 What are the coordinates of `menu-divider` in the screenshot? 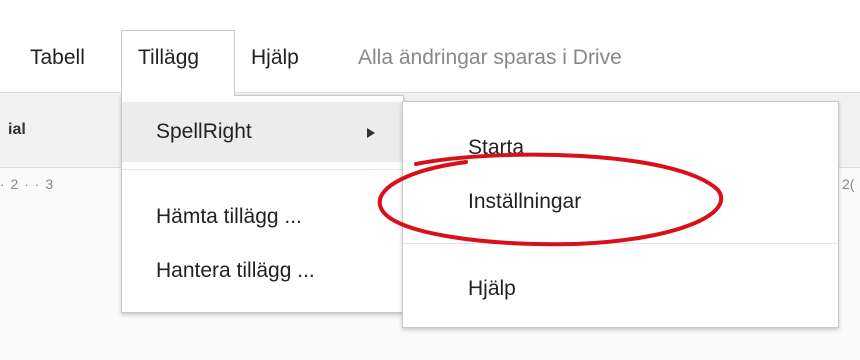 It's located at (262, 169).